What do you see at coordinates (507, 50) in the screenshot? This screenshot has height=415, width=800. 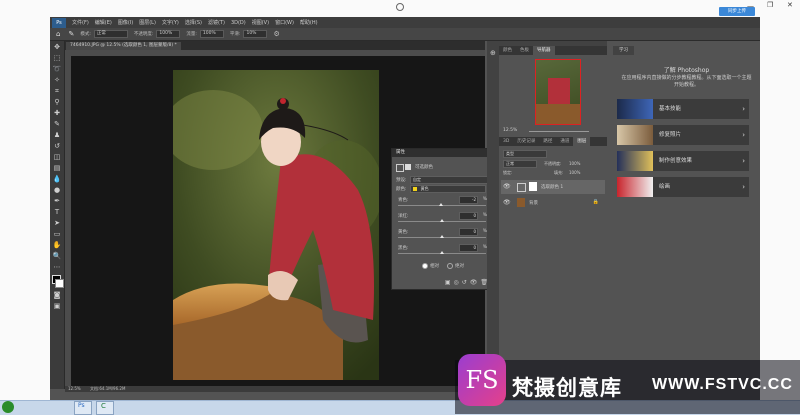 I see `tab-color: 颜色` at bounding box center [507, 50].